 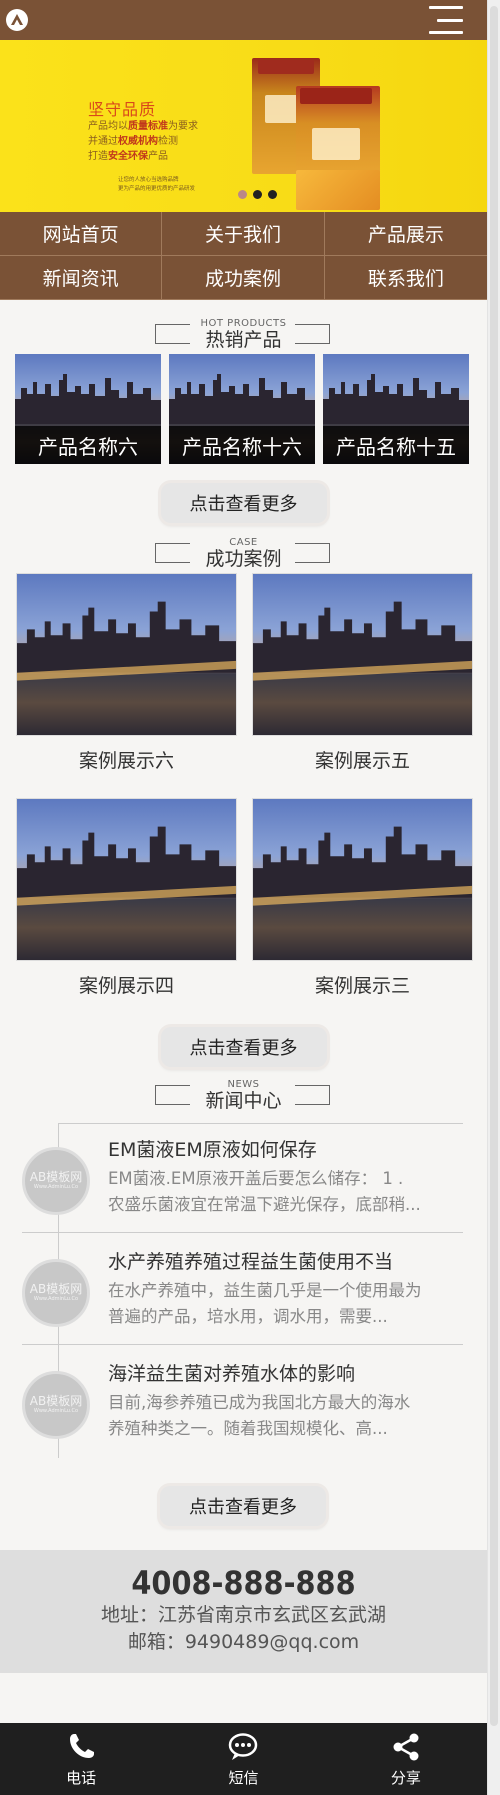 I want to click on case-name: 案例展示六, so click(x=126, y=761).